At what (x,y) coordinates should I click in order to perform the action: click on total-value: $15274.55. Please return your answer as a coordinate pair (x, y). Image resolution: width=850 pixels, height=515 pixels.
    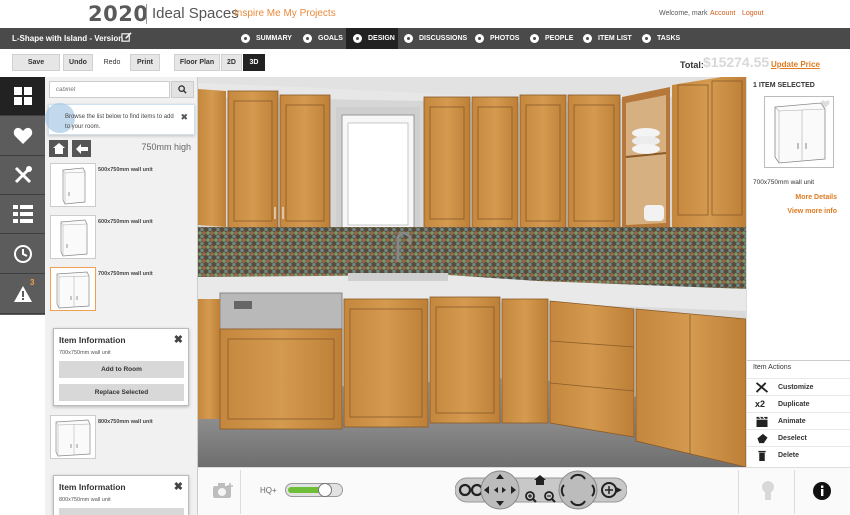
    Looking at the image, I should click on (736, 62).